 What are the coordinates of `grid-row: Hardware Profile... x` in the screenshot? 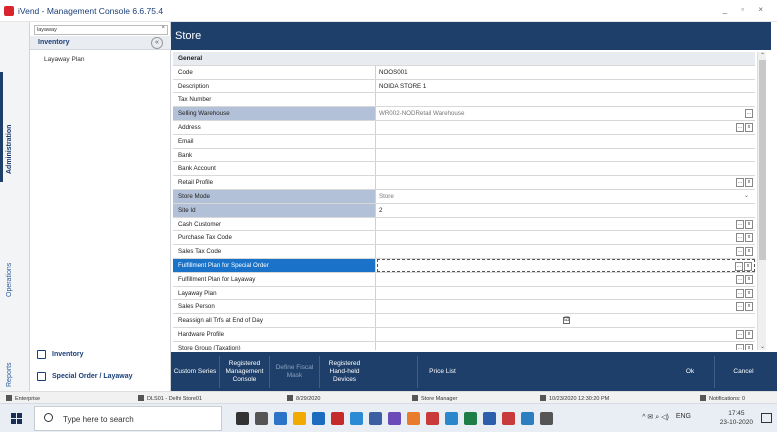 It's located at (464, 335).